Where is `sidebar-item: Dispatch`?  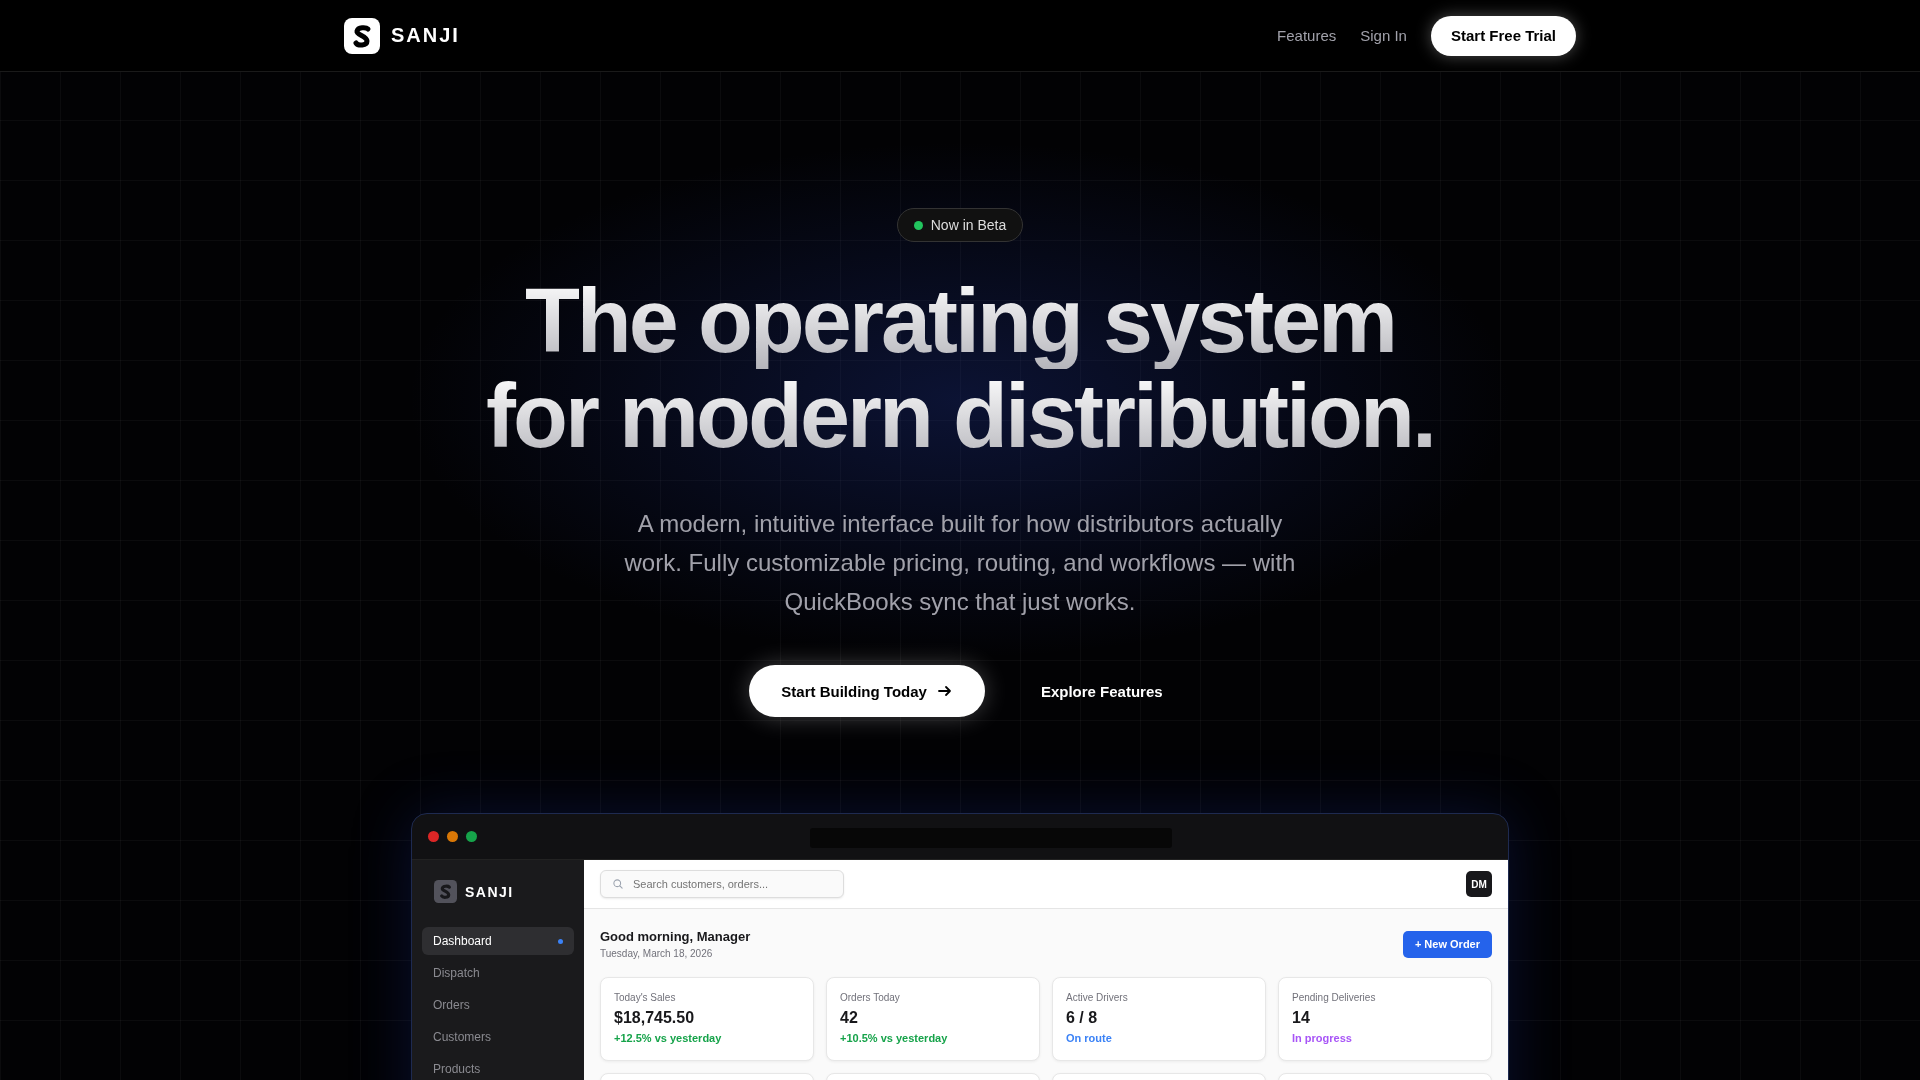 sidebar-item: Dispatch is located at coordinates (498, 973).